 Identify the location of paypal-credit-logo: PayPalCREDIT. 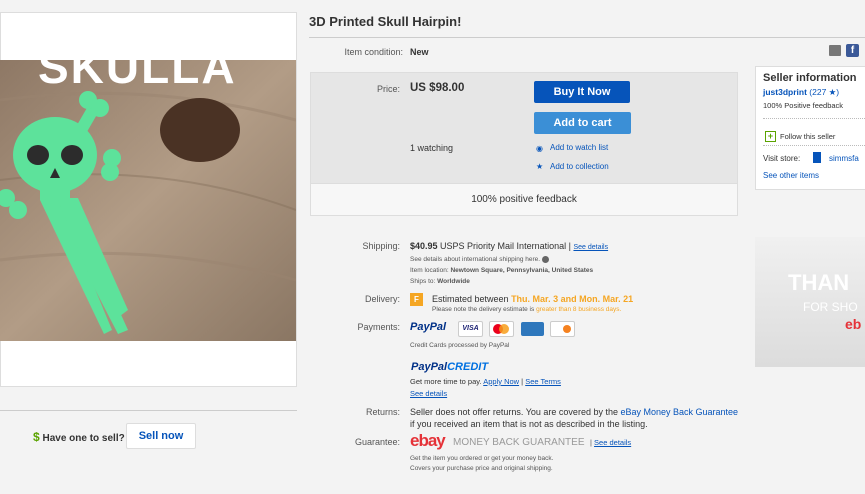
(449, 367).